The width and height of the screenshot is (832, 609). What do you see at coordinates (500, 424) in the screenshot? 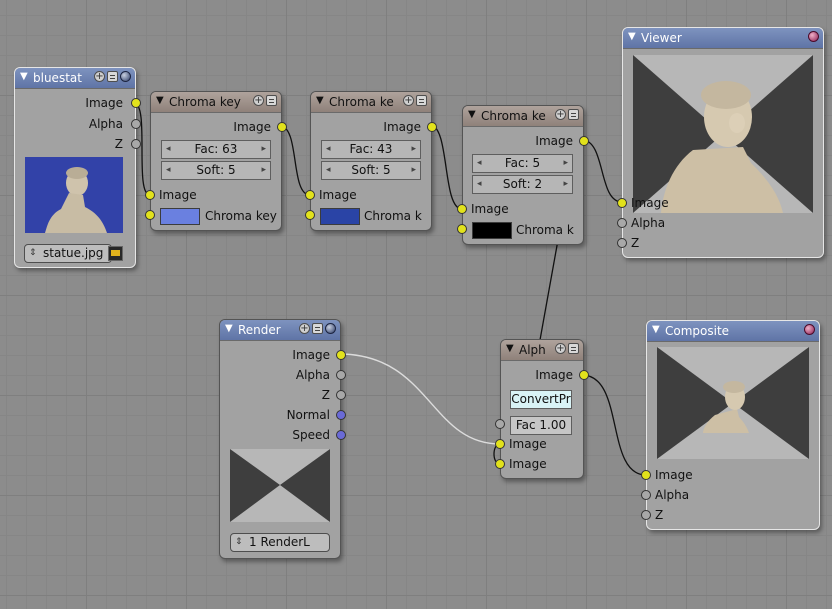
I see `input-socket-fac` at bounding box center [500, 424].